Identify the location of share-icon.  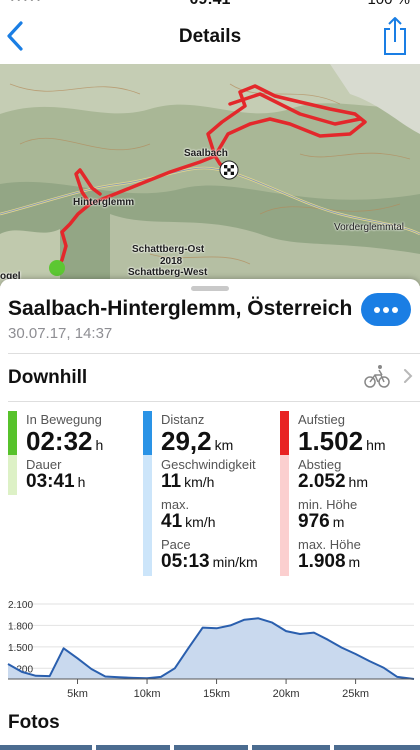
(395, 36).